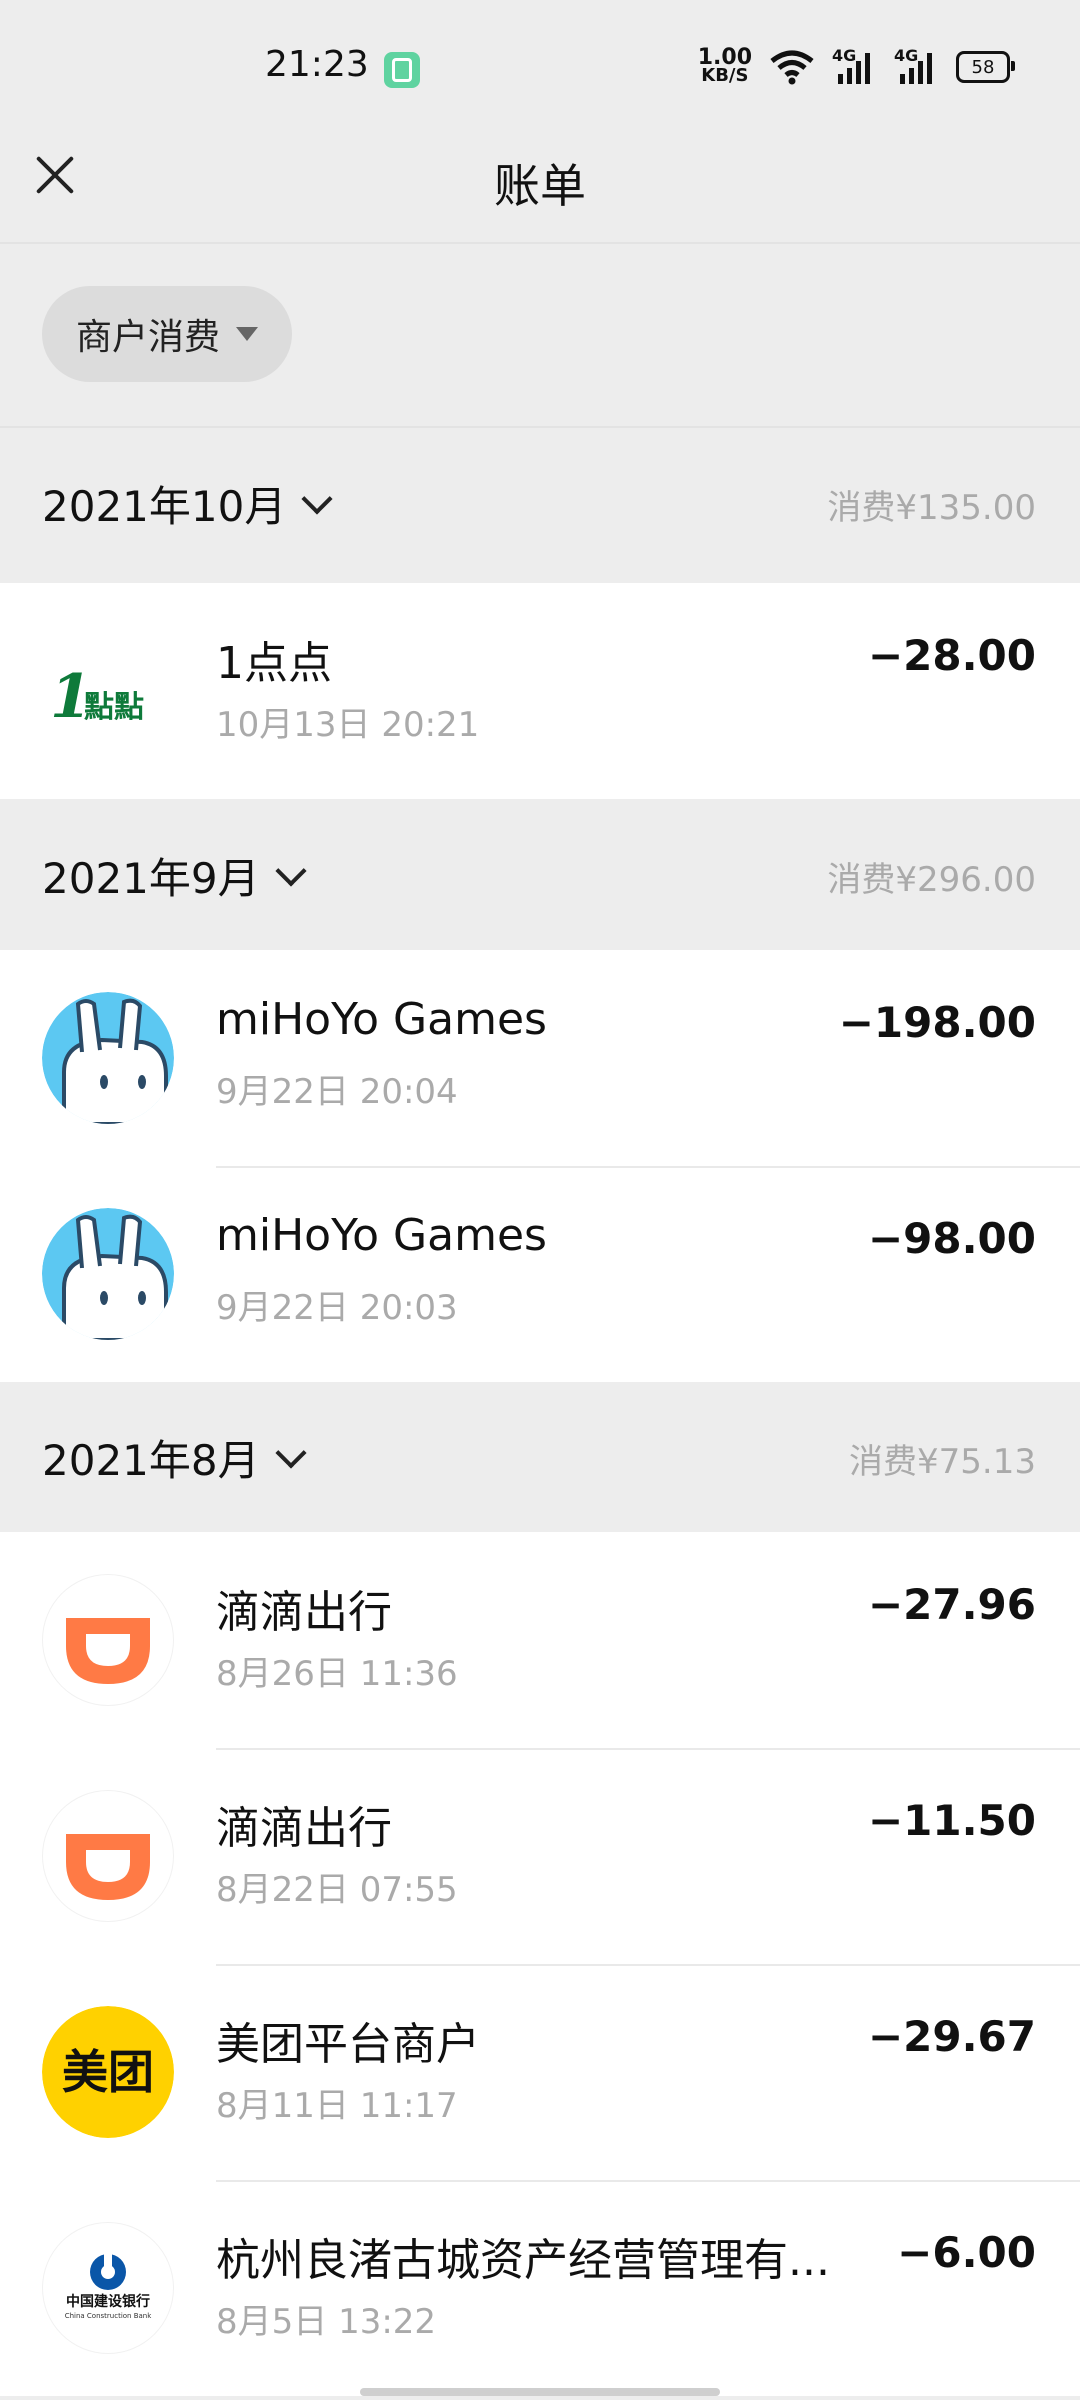  Describe the element at coordinates (951, 1820) in the screenshot. I see `transaction-amount: −11.50` at that location.